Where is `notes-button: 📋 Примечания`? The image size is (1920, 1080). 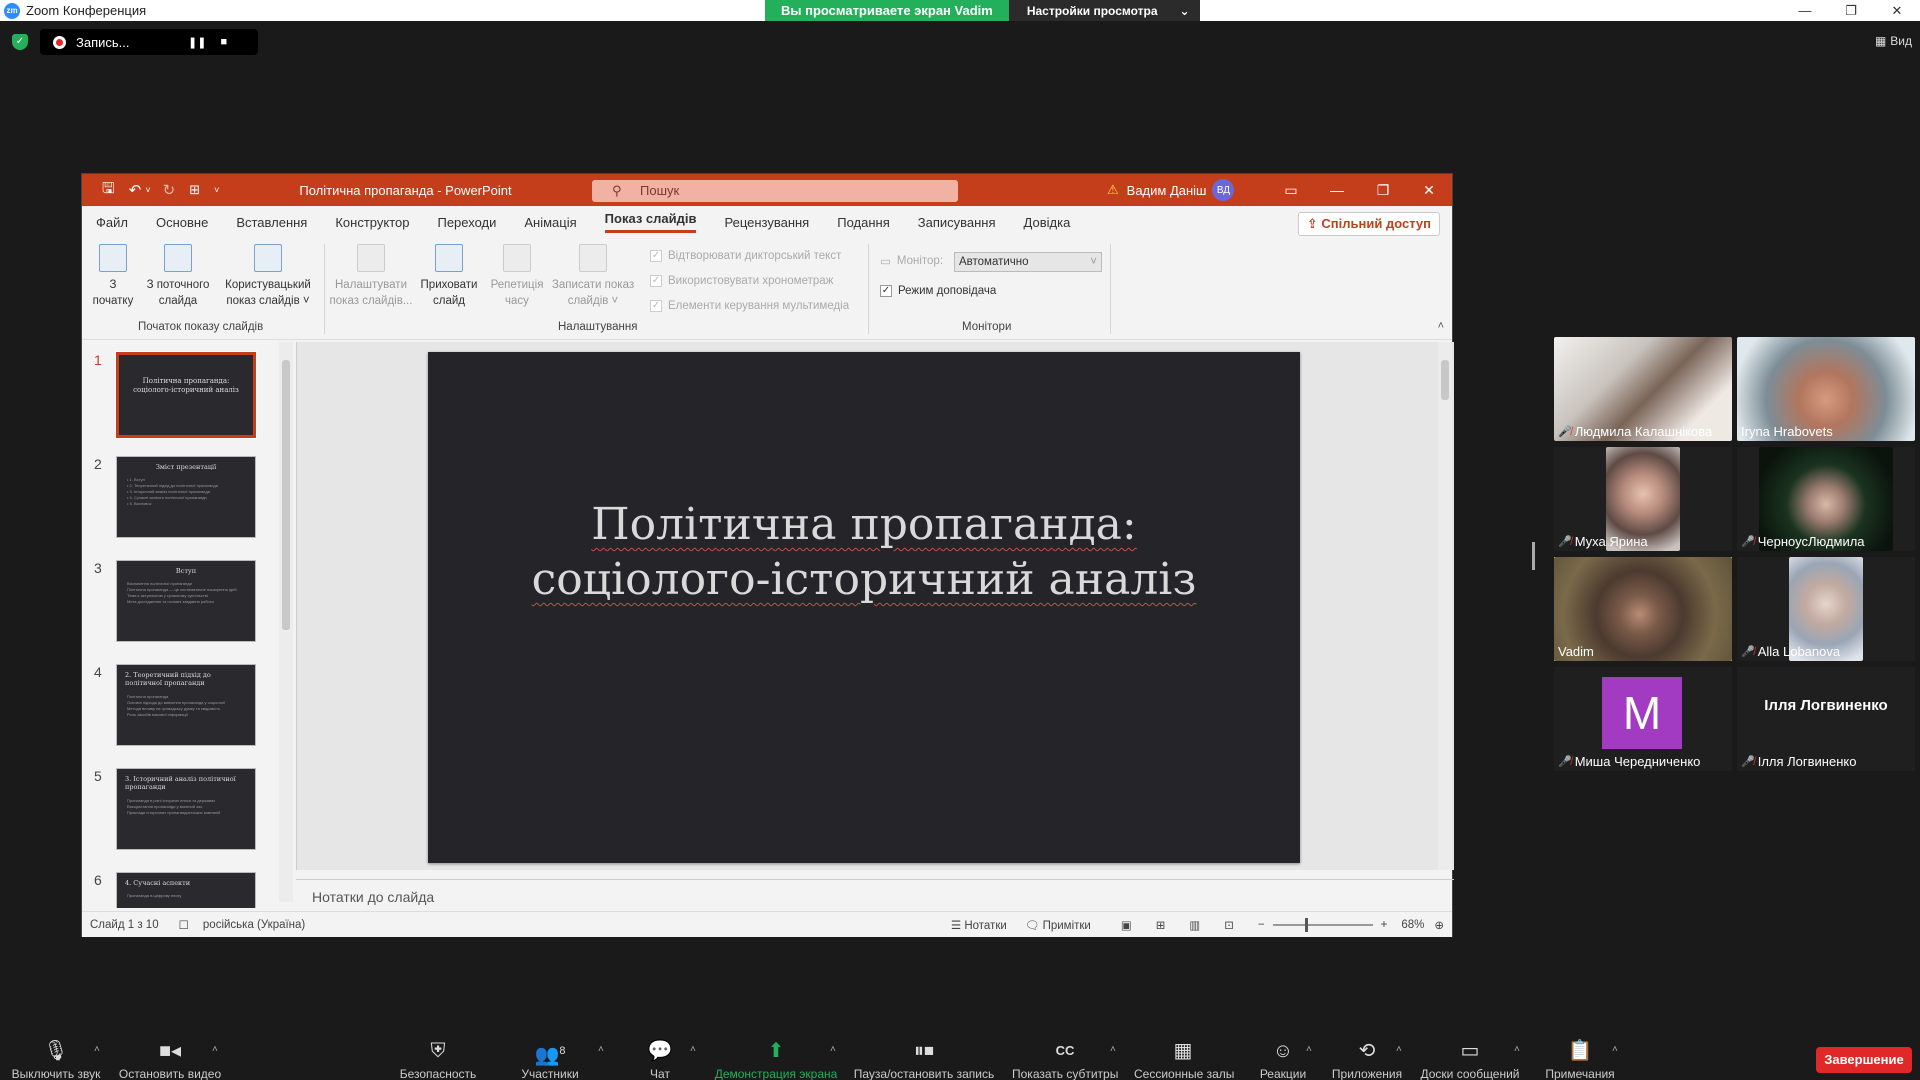
notes-button: 📋 Примечания is located at coordinates (1580, 1060).